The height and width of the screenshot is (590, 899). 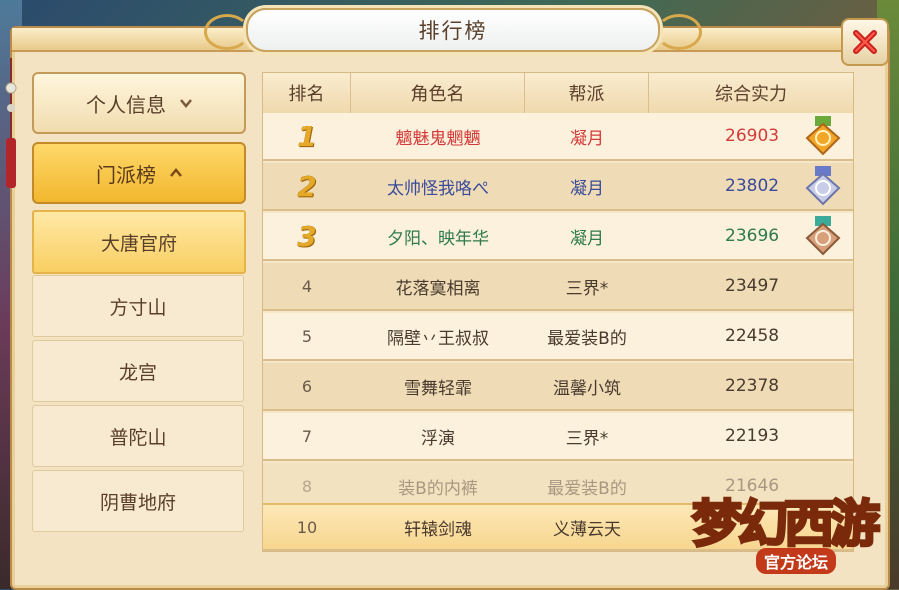 I want to click on school-item-label: 方寸山, so click(x=138, y=307).